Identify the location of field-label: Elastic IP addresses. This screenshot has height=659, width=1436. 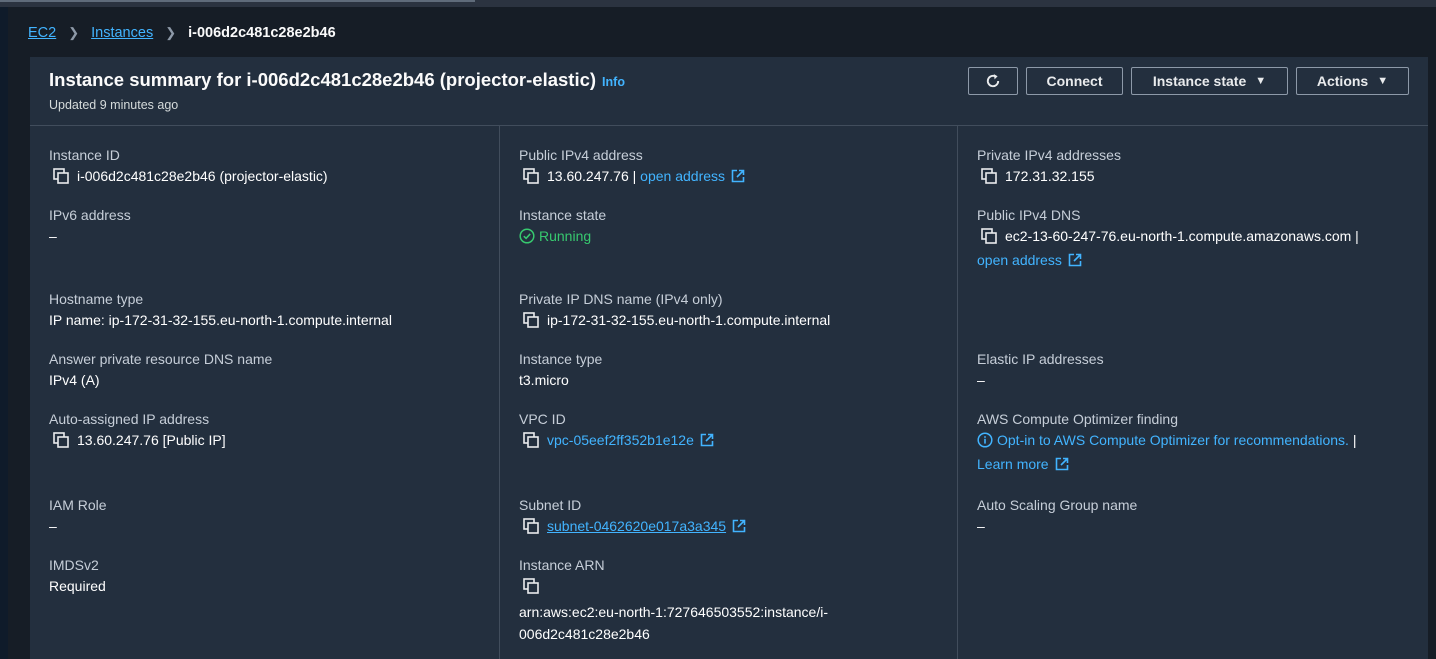
(1040, 359).